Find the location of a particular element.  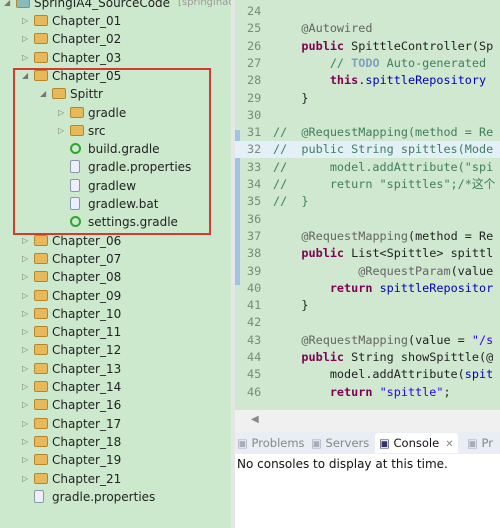

tree-item-label: Chapter_16 is located at coordinates (87, 405).